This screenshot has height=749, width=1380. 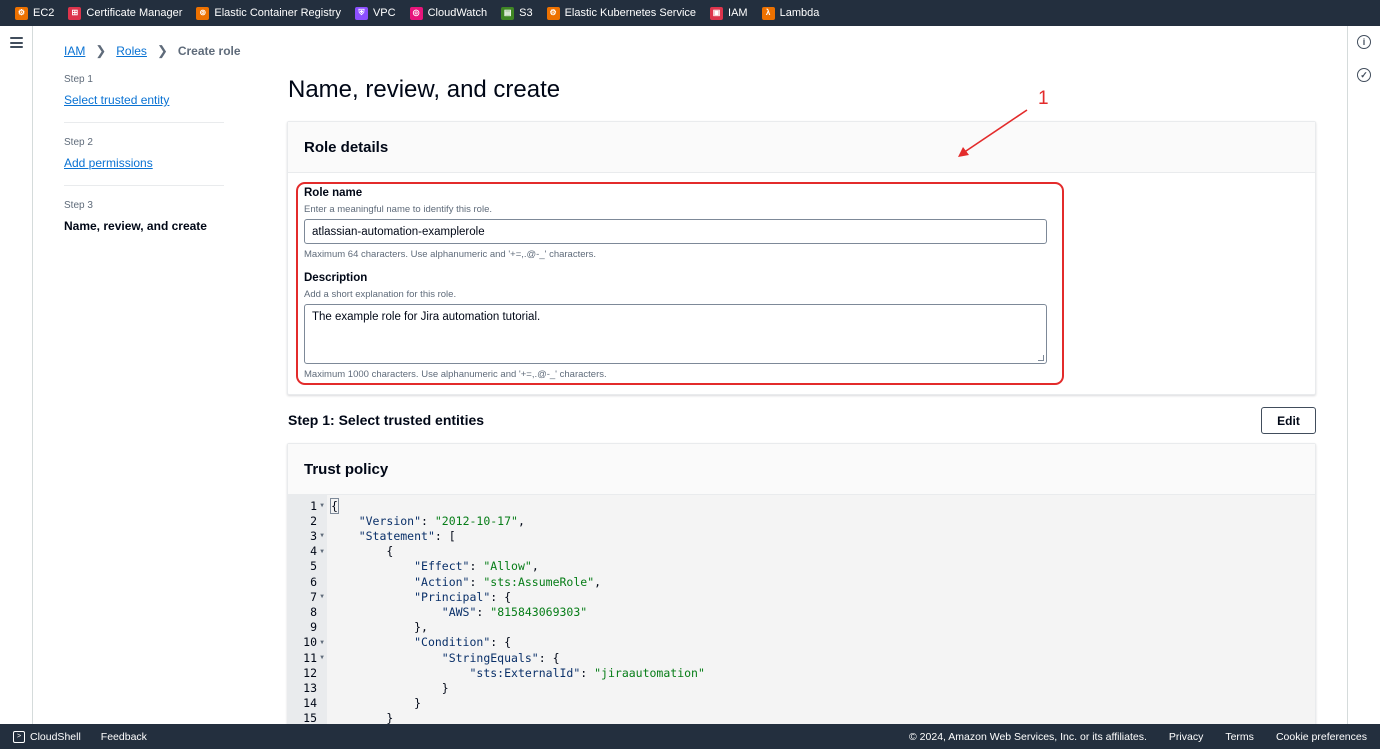 What do you see at coordinates (1239, 737) in the screenshot?
I see `terms-link: Terms` at bounding box center [1239, 737].